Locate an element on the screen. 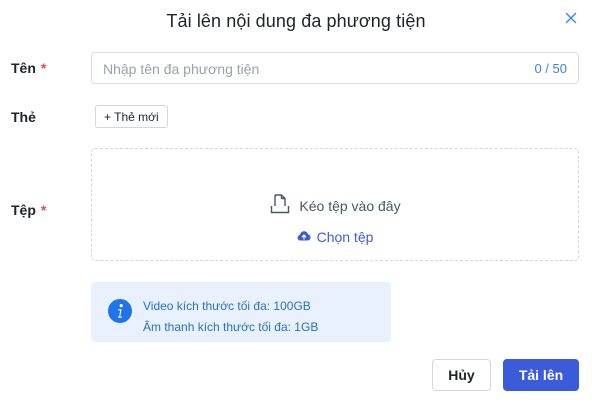 The height and width of the screenshot is (405, 592). info-icon is located at coordinates (120, 311).